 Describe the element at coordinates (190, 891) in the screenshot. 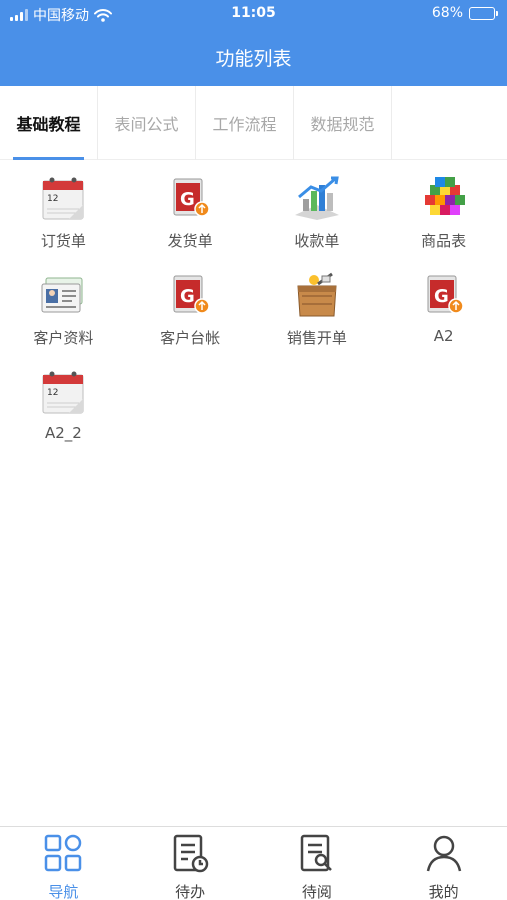

I see `nav-item-label: 待办` at that location.